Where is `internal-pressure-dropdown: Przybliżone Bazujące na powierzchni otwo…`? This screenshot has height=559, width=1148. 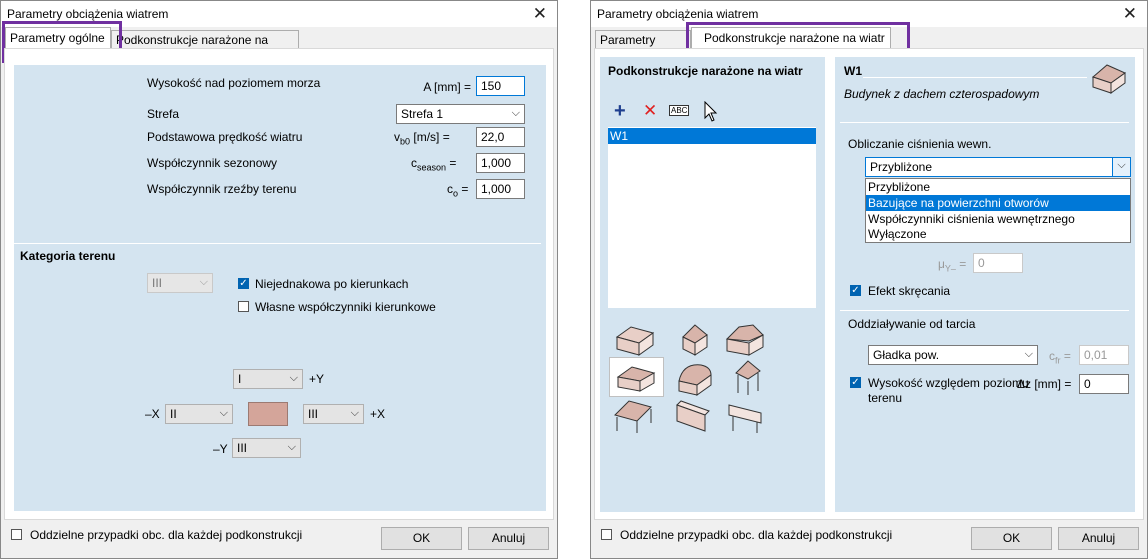
internal-pressure-dropdown: Przybliżone Bazujące na powierzchni otwo… is located at coordinates (998, 210).